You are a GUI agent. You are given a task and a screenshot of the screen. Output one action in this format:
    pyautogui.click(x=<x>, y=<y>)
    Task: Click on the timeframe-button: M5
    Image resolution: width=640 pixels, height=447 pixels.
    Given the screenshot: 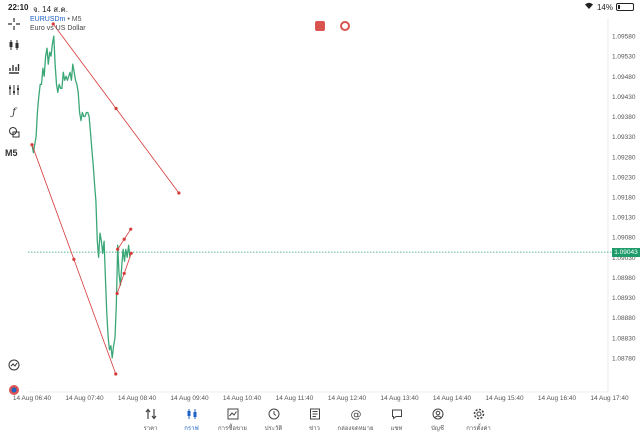 What is the action you would take?
    pyautogui.click(x=11, y=153)
    